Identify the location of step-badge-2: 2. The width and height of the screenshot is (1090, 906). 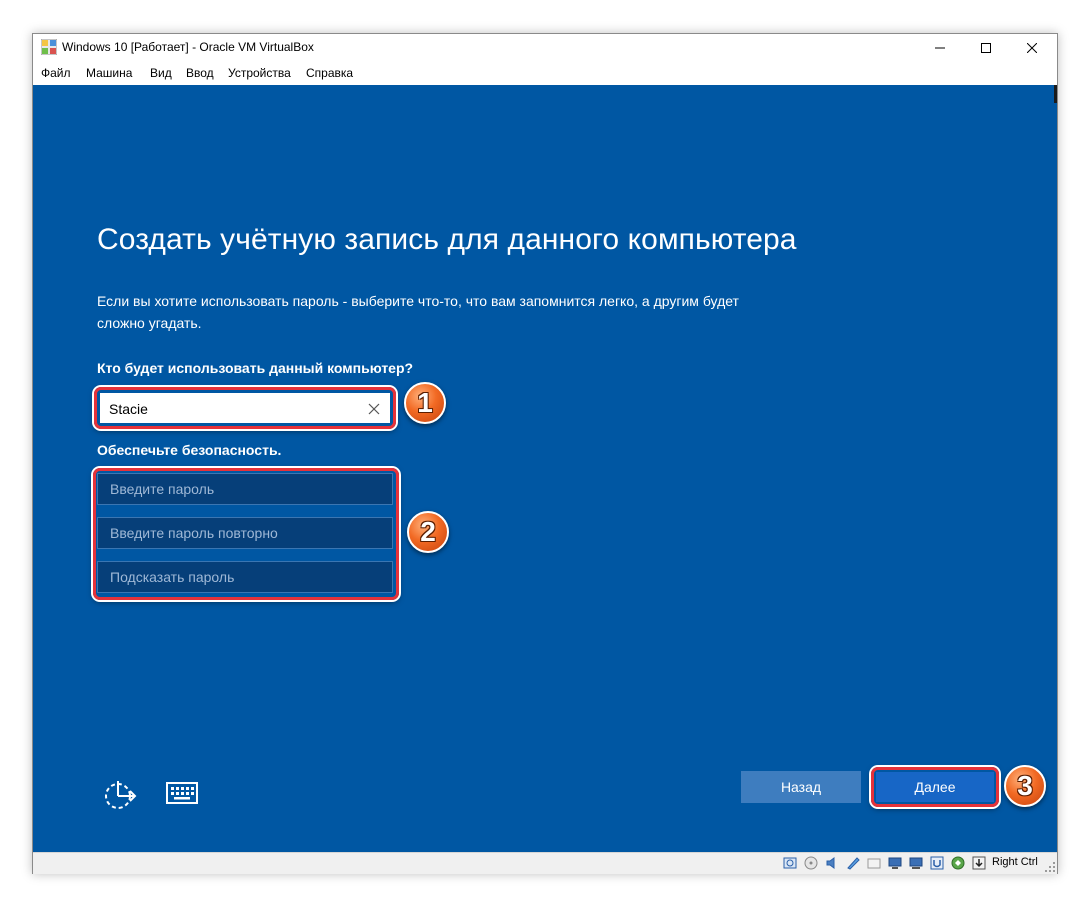
(428, 532).